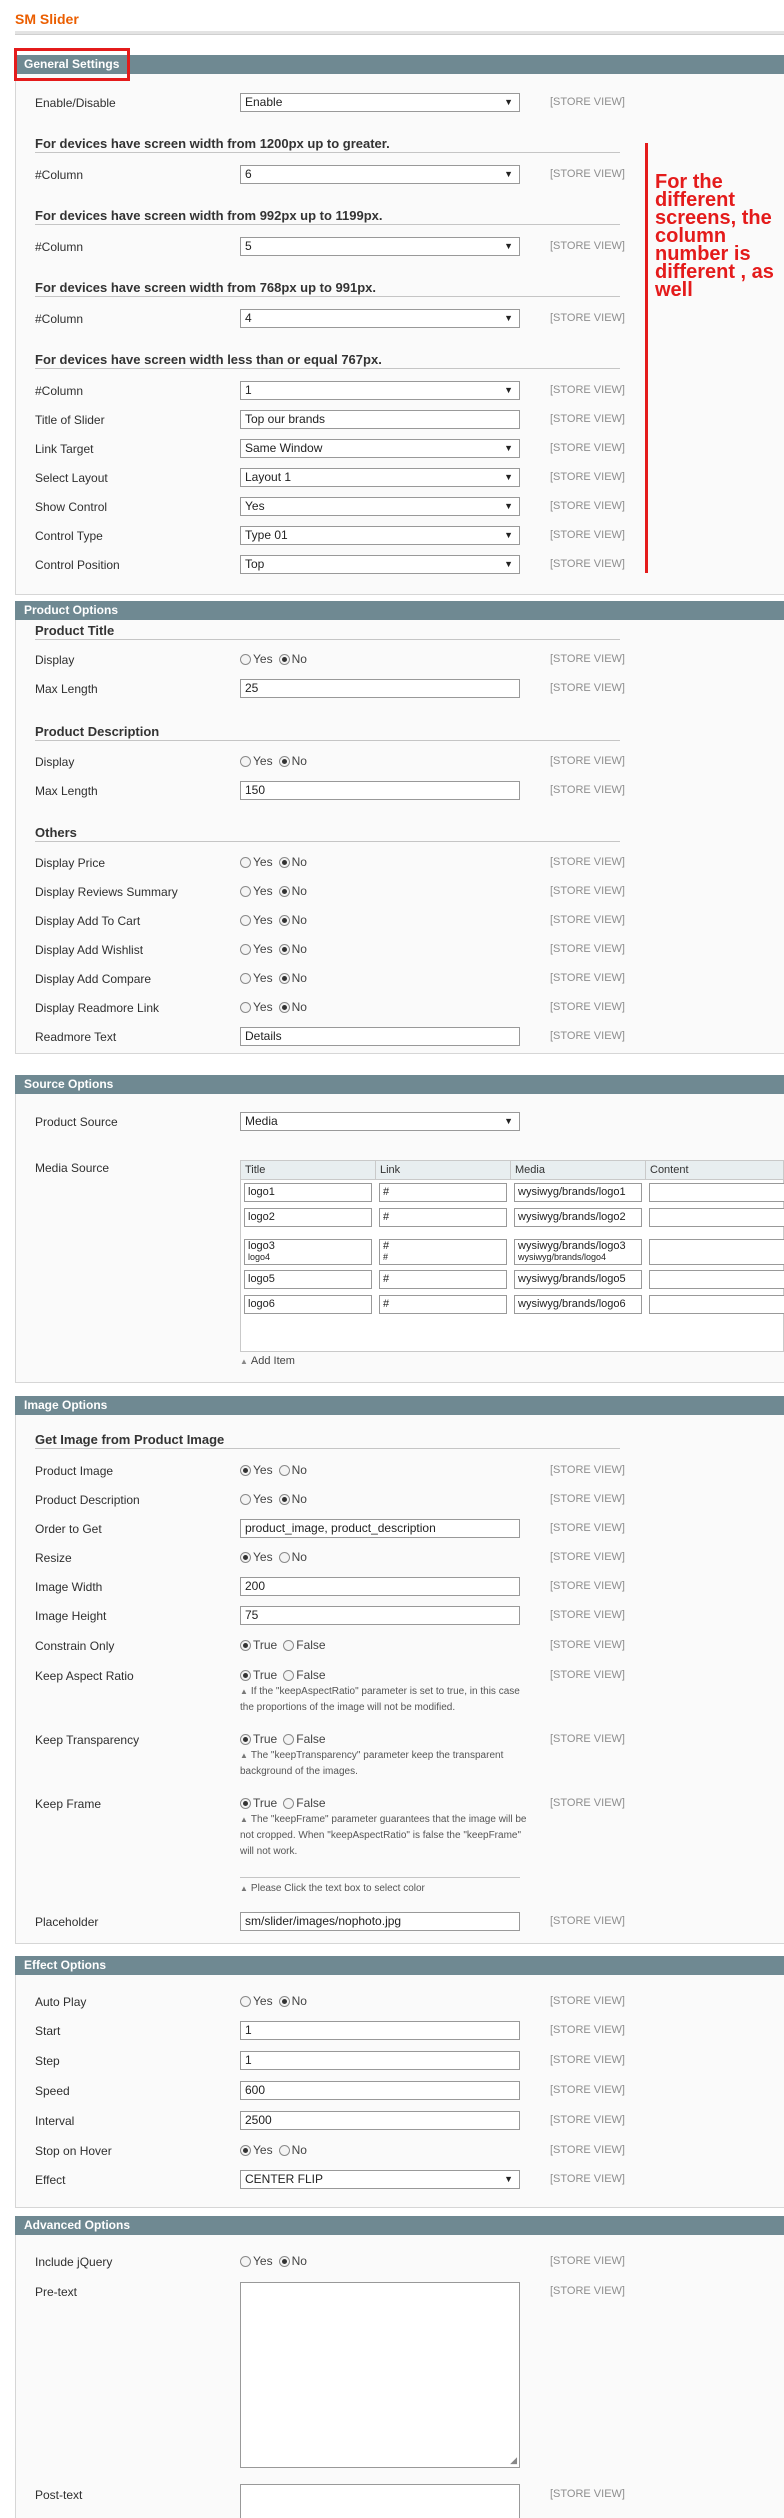 This screenshot has height=2518, width=784. What do you see at coordinates (276, 761) in the screenshot?
I see `desc-display-radio: Yes No` at bounding box center [276, 761].